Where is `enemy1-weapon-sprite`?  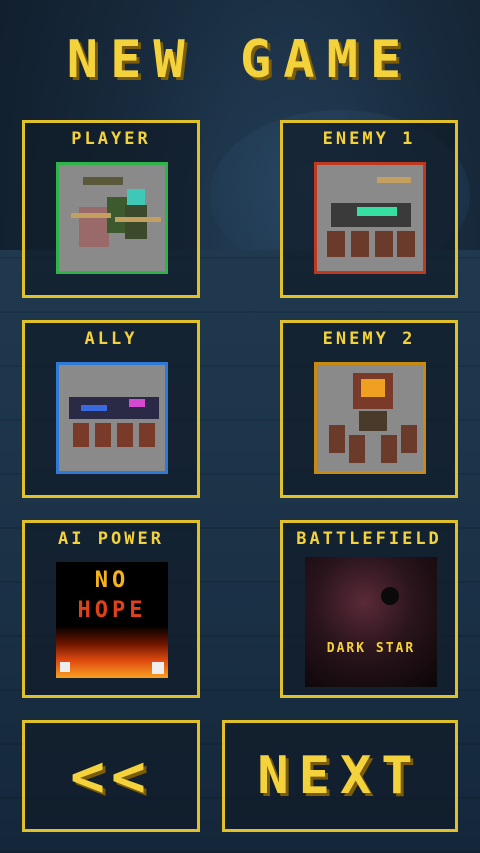 enemy1-weapon-sprite is located at coordinates (394, 180).